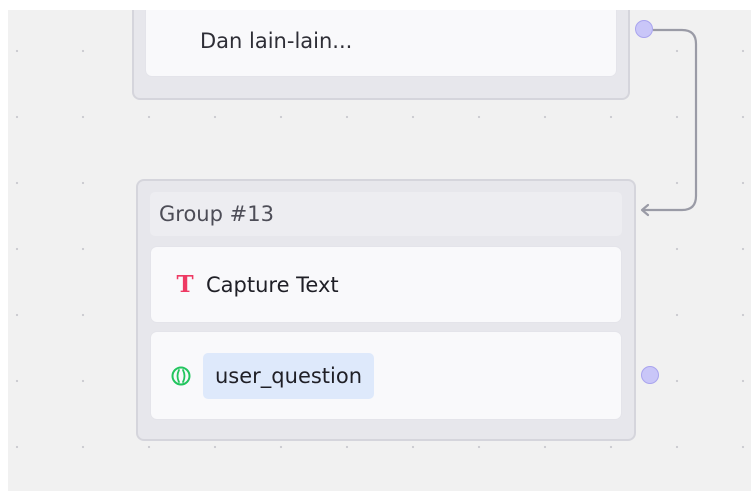  Describe the element at coordinates (650, 375) in the screenshot. I see `output-port-variable-step` at that location.